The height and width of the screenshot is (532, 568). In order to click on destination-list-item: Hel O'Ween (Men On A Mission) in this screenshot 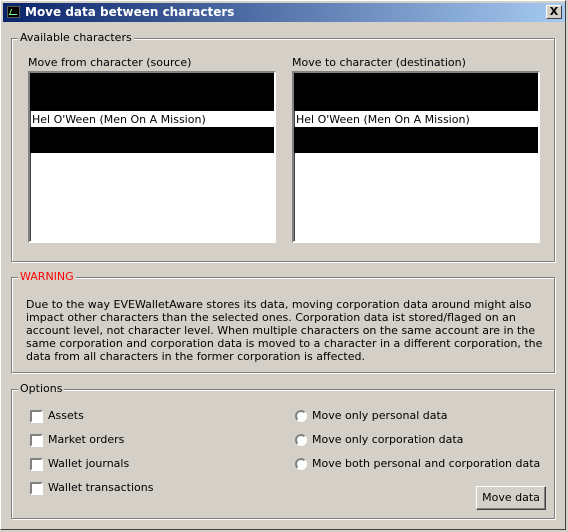, I will do `click(417, 120)`.